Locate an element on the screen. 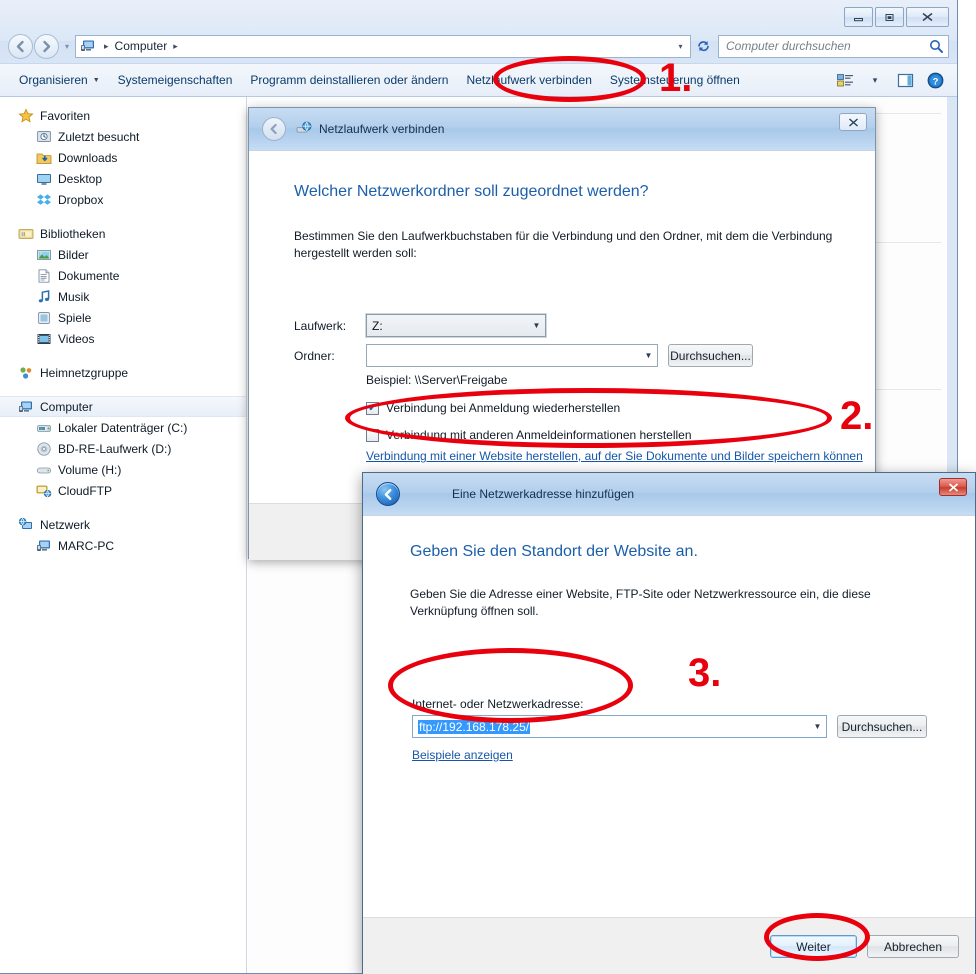 This screenshot has height=974, width=976. toolbar-item-systemeigenschaften: Systemeigenschaften is located at coordinates (175, 80).